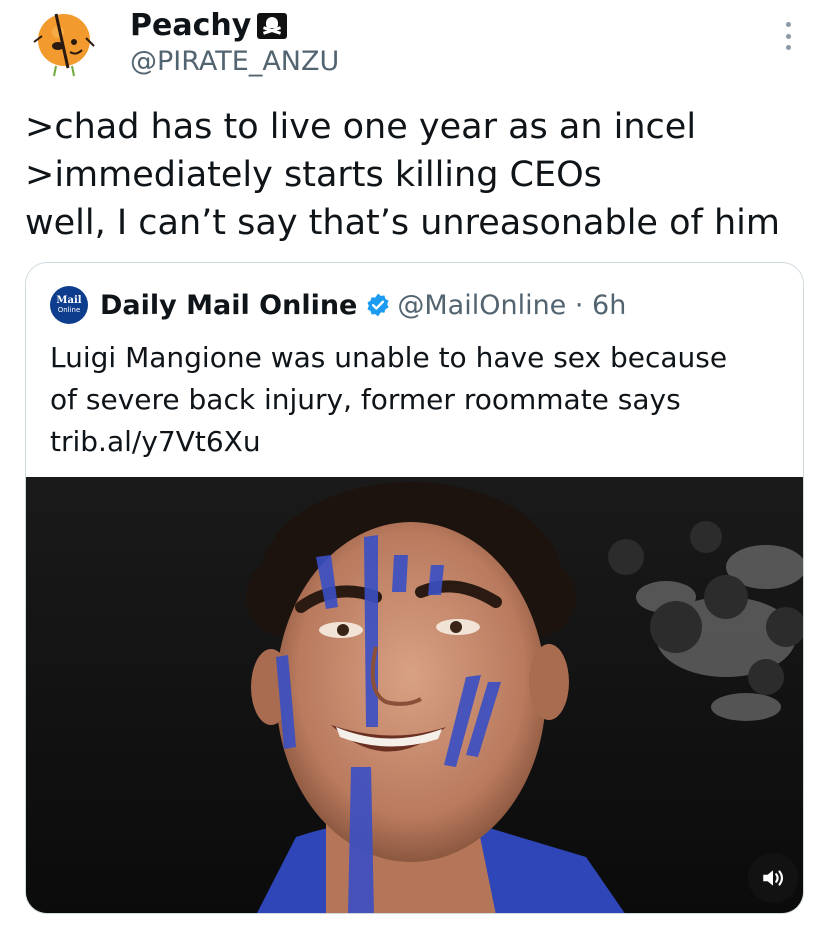 This screenshot has height=929, width=828. I want to click on quote-avatar-line1: Mail, so click(69, 300).